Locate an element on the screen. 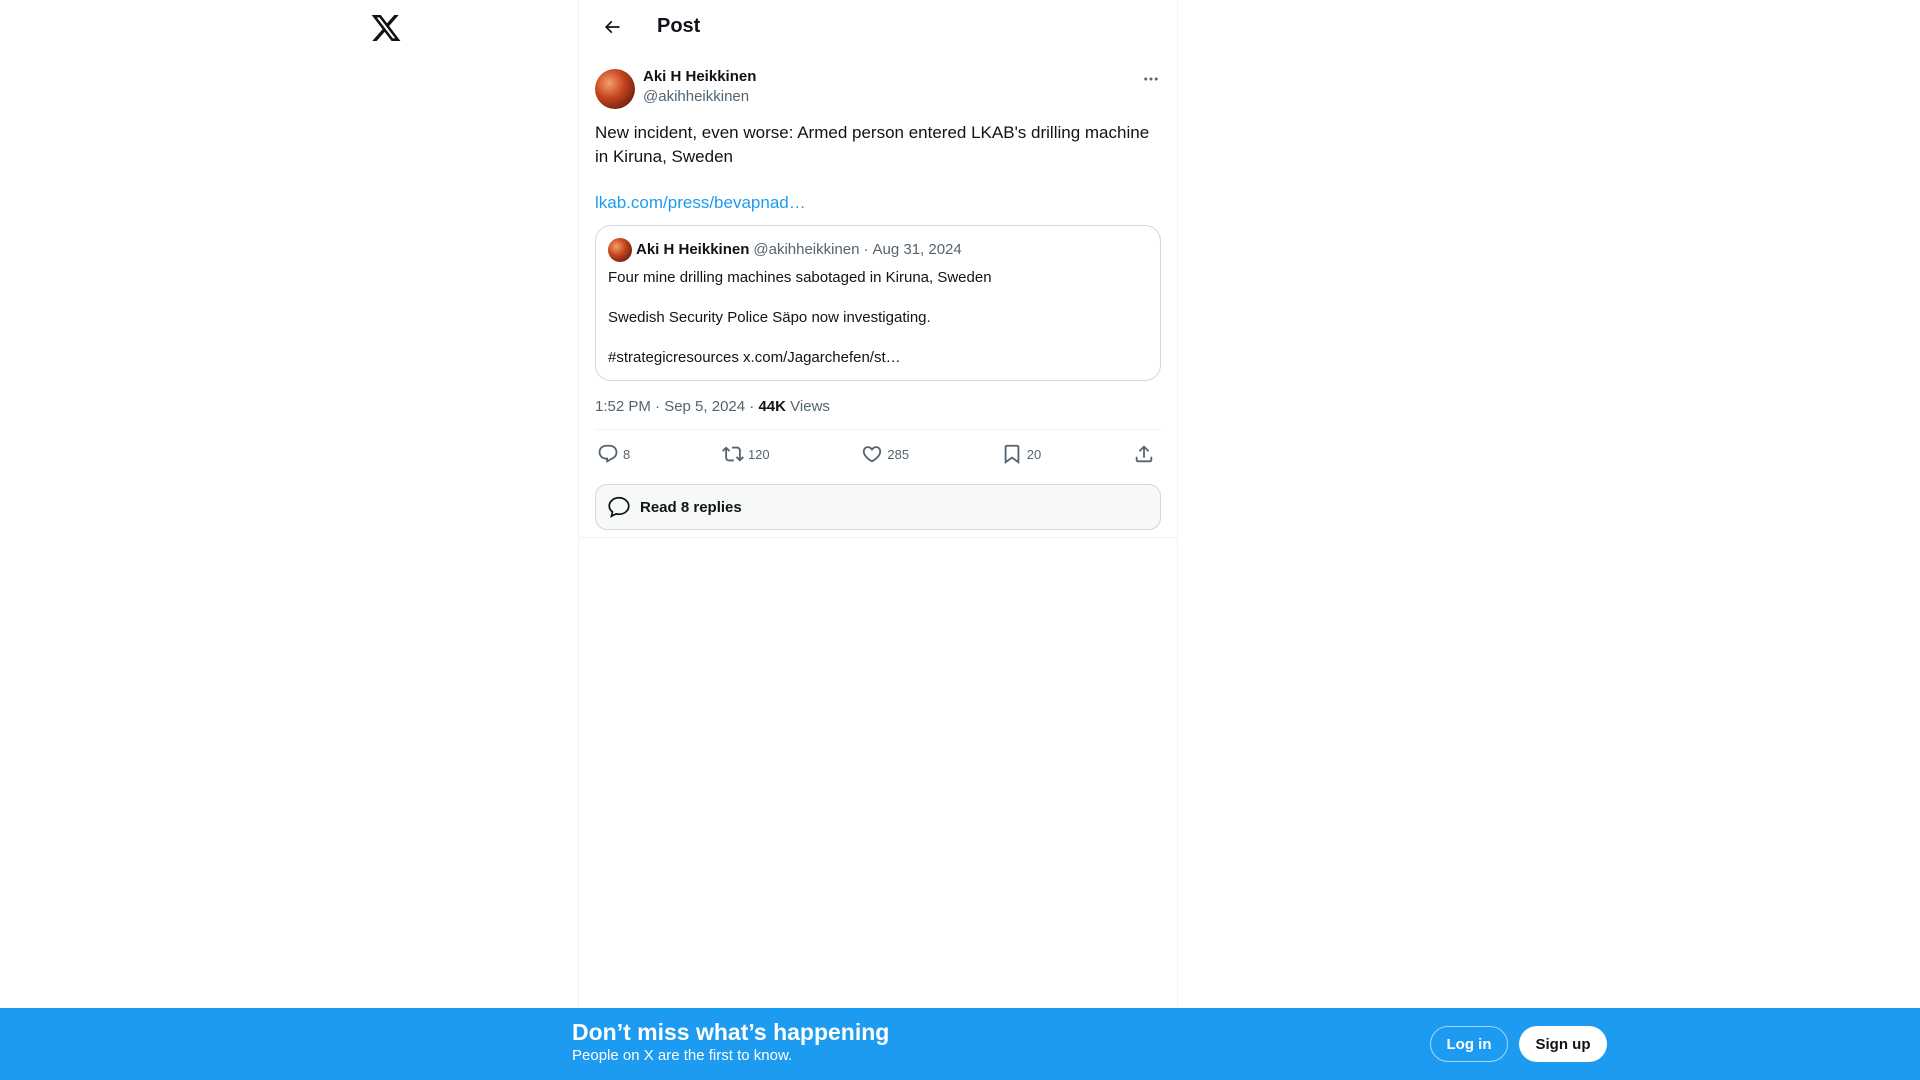  bookmark-count: 20 is located at coordinates (1034, 454).